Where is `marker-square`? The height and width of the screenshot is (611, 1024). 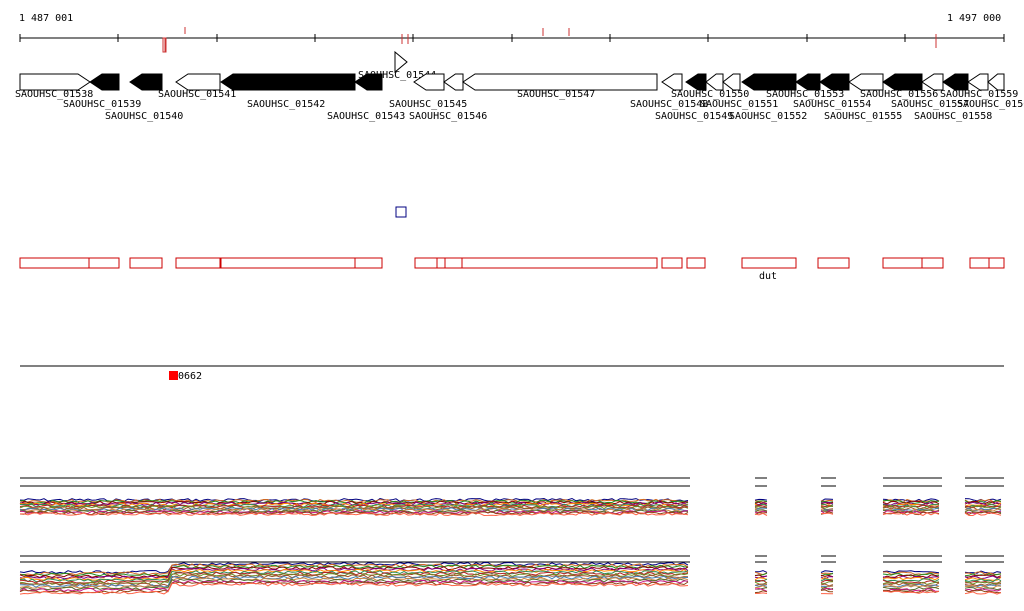 marker-square is located at coordinates (401, 212).